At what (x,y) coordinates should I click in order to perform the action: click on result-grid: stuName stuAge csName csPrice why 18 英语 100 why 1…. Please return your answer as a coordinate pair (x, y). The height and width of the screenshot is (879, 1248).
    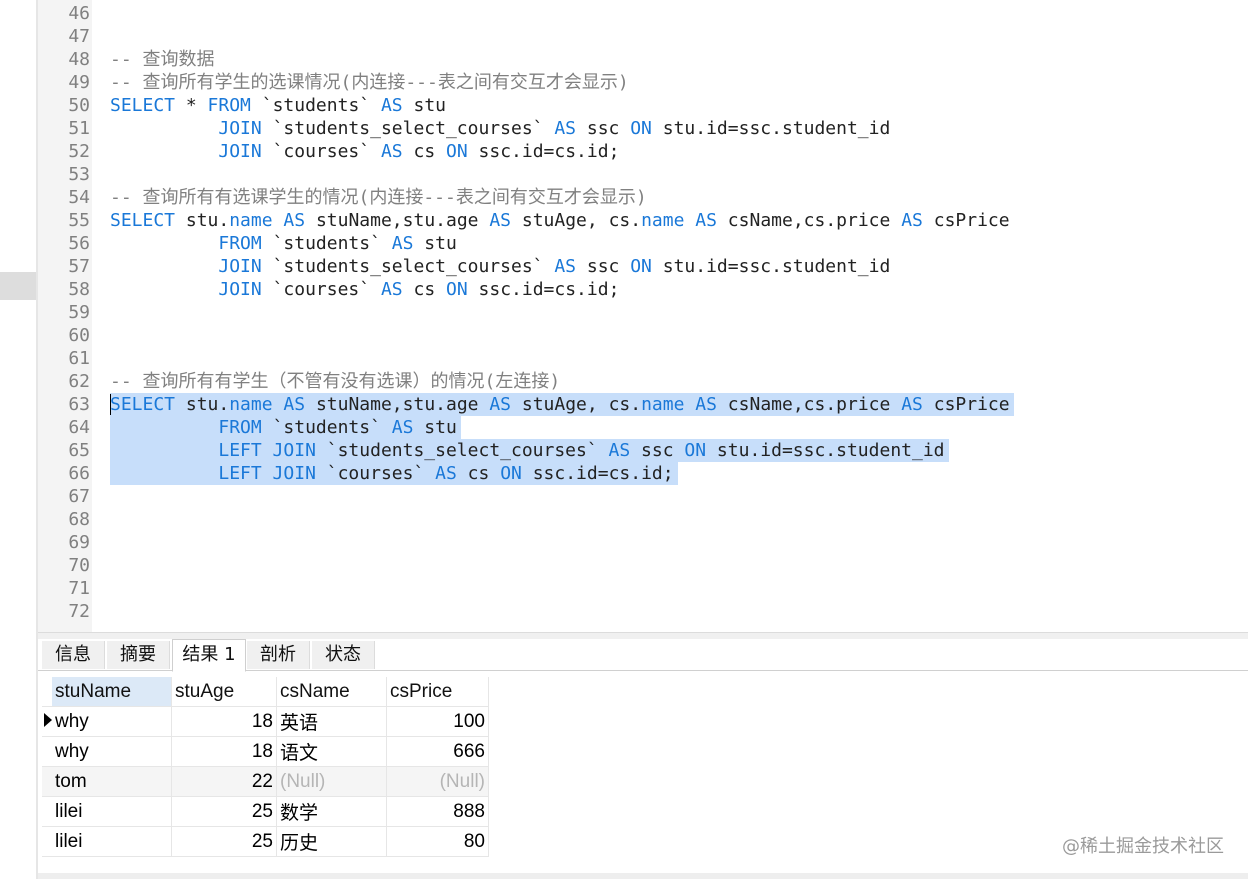
    Looking at the image, I should click on (265, 767).